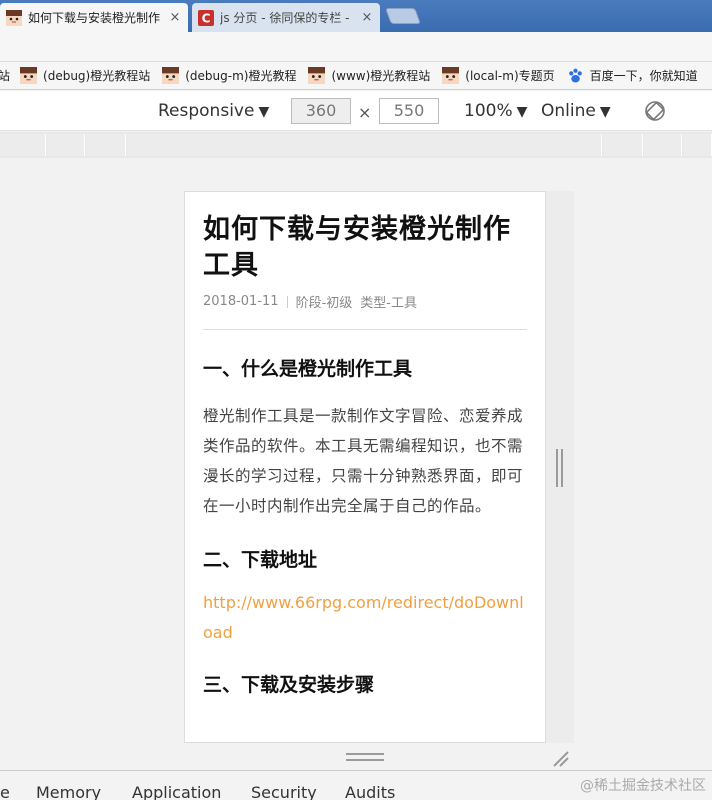 The height and width of the screenshot is (800, 712). Describe the element at coordinates (365, 329) in the screenshot. I see `divider` at that location.